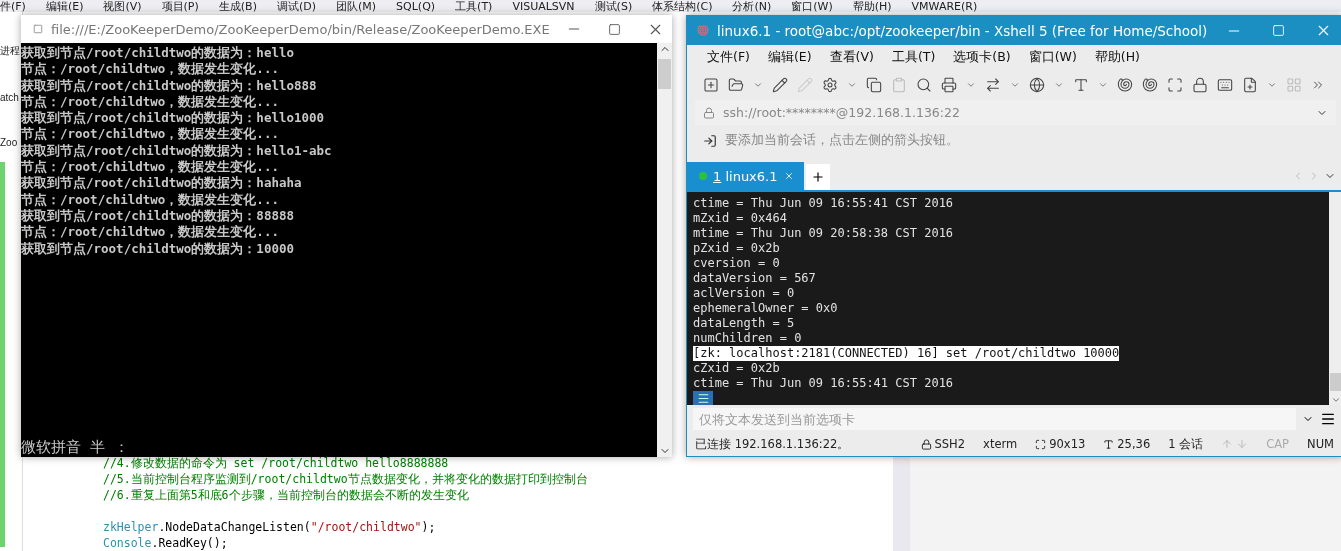 The width and height of the screenshot is (1341, 551). I want to click on keyboard-icon, so click(1225, 85).